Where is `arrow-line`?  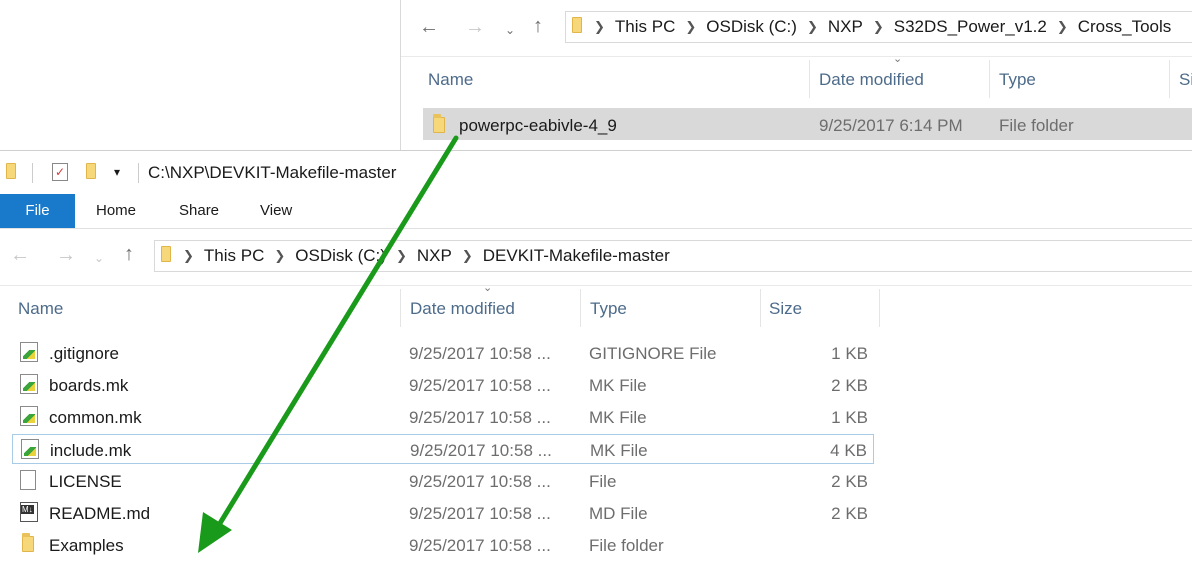
arrow-line is located at coordinates (335, 335).